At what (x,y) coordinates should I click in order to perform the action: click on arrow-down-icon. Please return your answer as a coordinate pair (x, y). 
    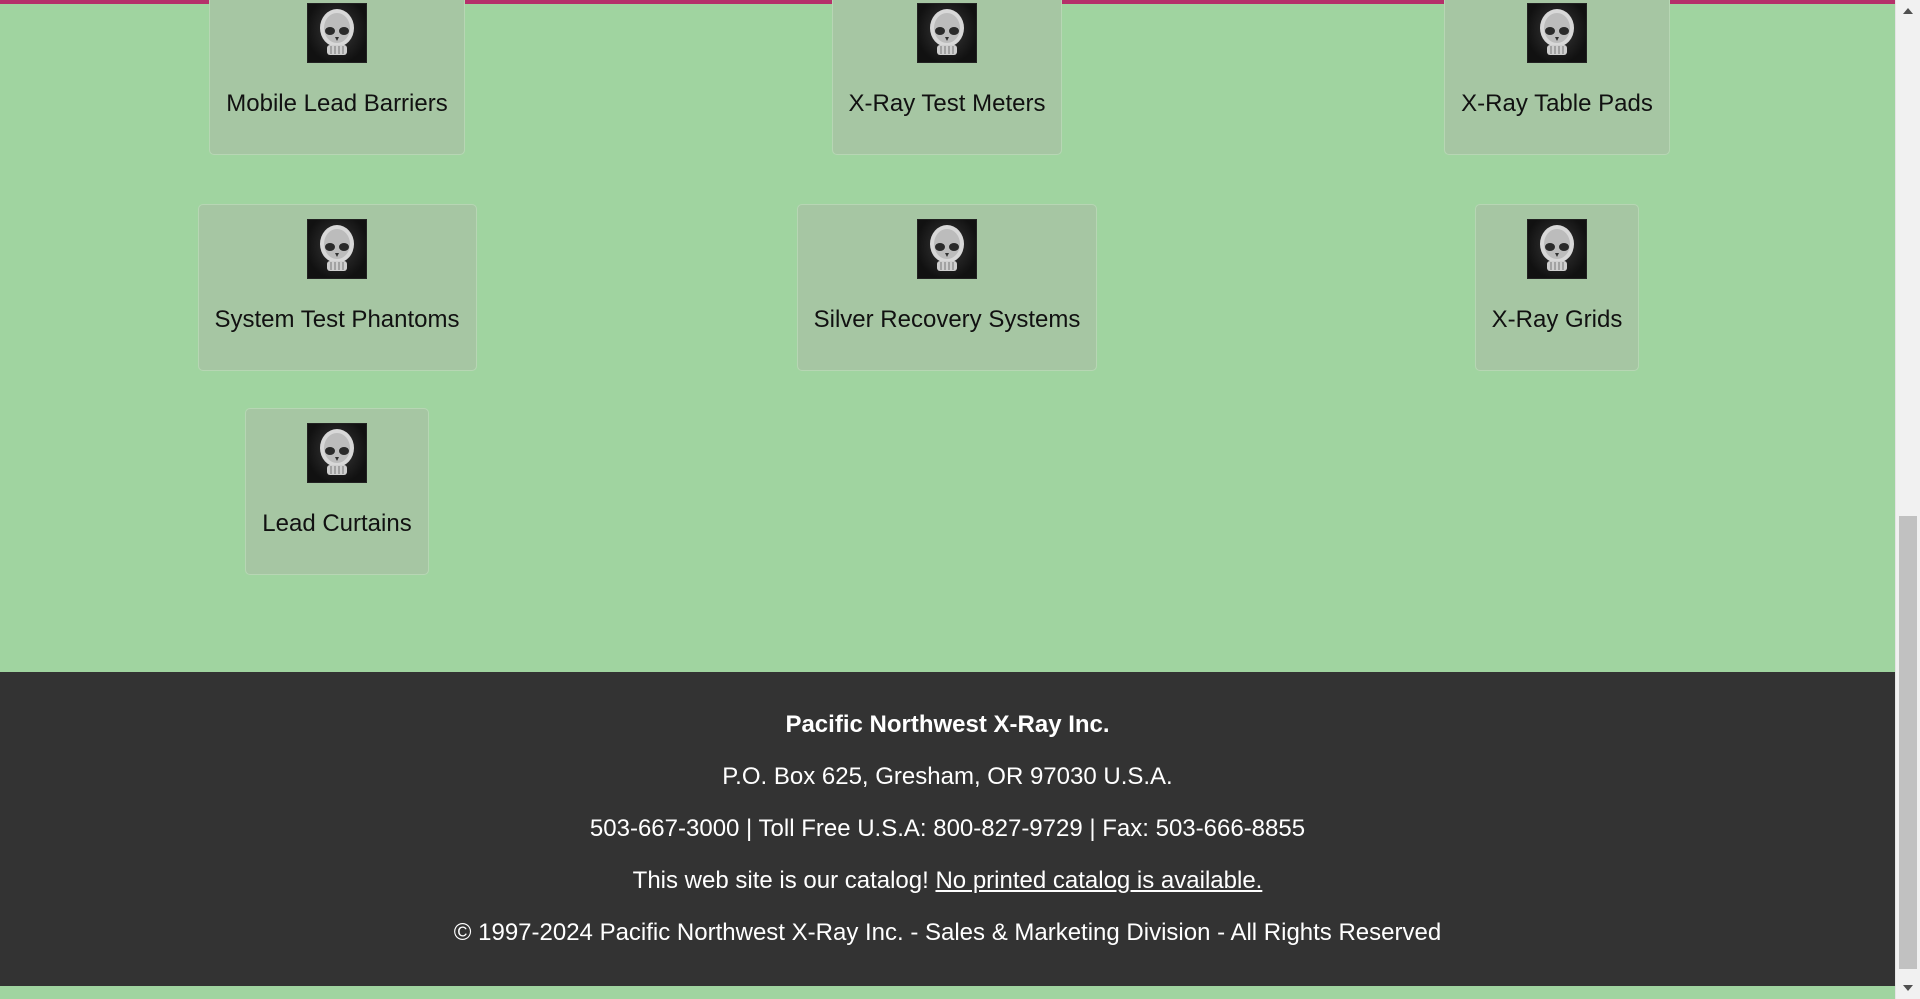
    Looking at the image, I should click on (1908, 988).